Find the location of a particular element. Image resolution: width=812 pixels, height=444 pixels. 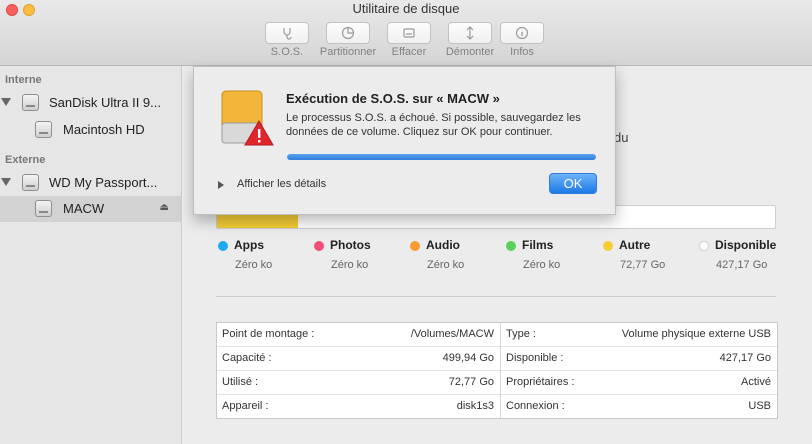

legend-label: Apps is located at coordinates (249, 245).